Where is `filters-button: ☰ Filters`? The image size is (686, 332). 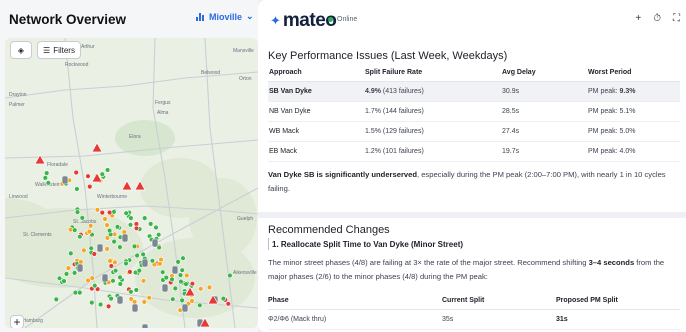
filters-button: ☰ Filters is located at coordinates (59, 50).